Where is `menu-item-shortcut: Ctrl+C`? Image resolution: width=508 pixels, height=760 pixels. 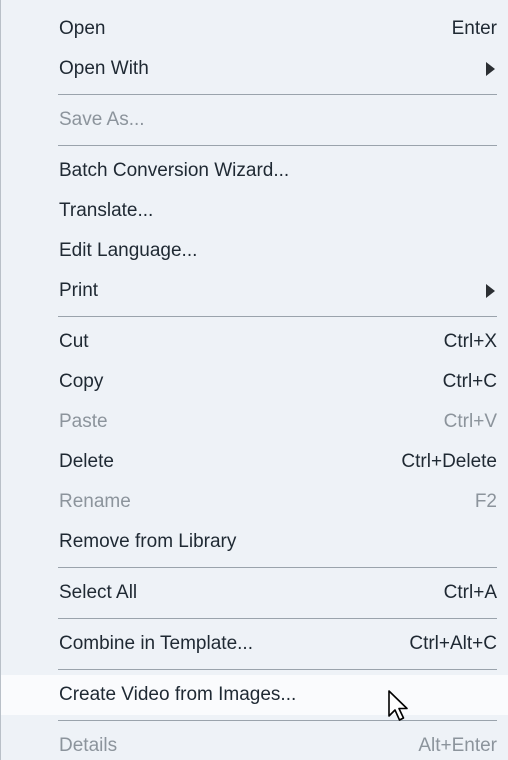 menu-item-shortcut: Ctrl+C is located at coordinates (469, 381).